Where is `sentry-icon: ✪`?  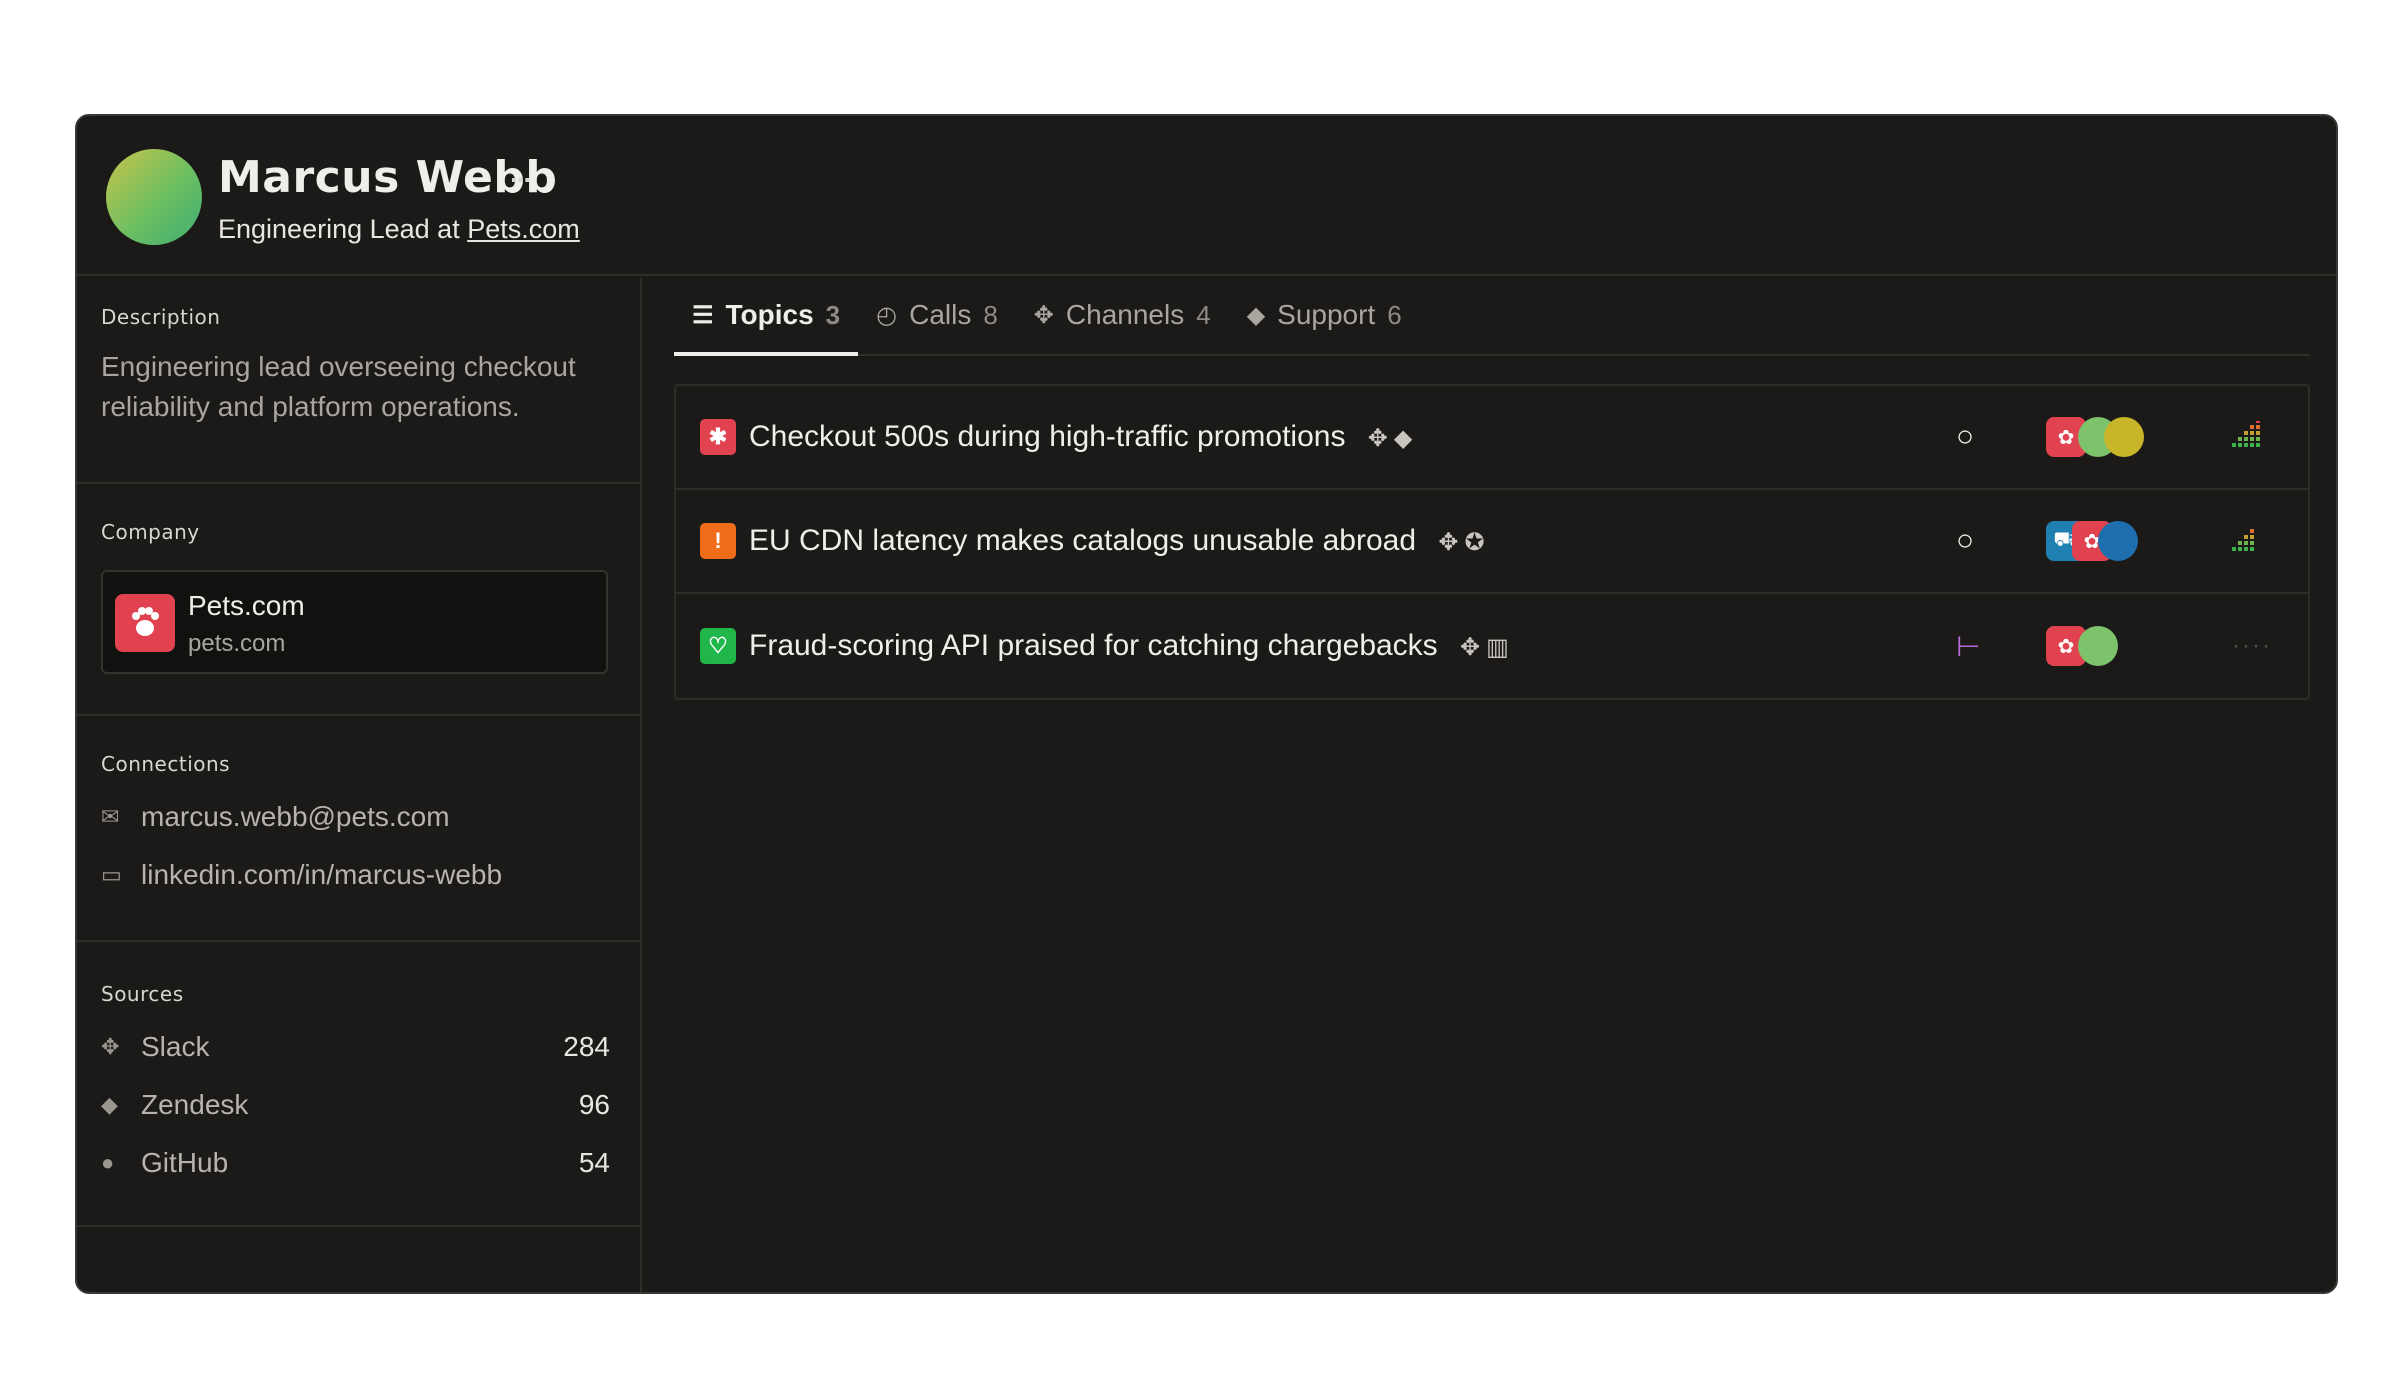
sentry-icon: ✪ is located at coordinates (1477, 542).